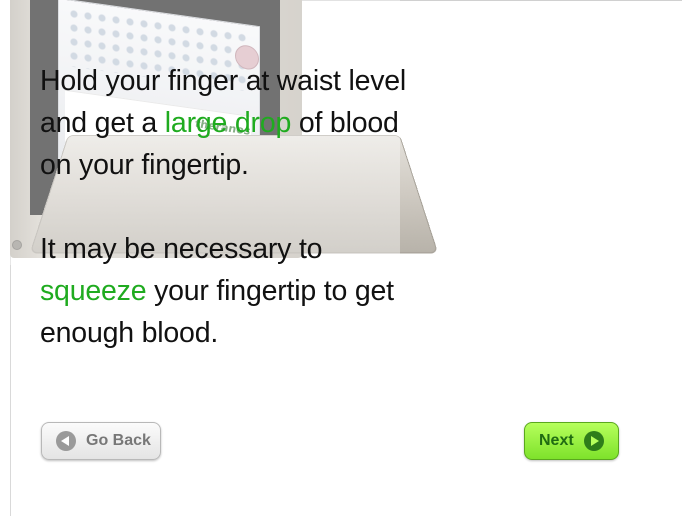 This screenshot has width=682, height=516. What do you see at coordinates (181, 249) in the screenshot?
I see `instruction-text-part: It may be necessary to` at bounding box center [181, 249].